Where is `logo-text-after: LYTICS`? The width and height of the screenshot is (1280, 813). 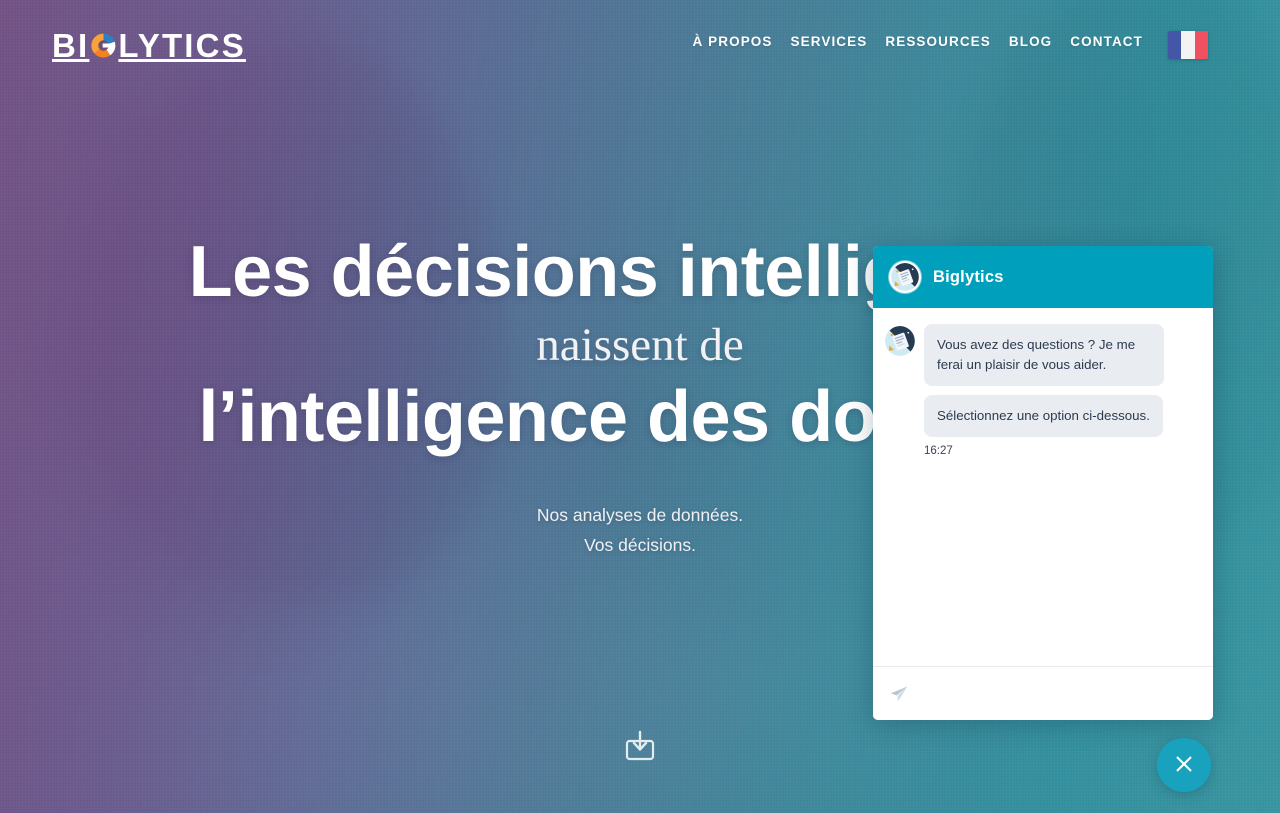
logo-text-after: LYTICS is located at coordinates (182, 45).